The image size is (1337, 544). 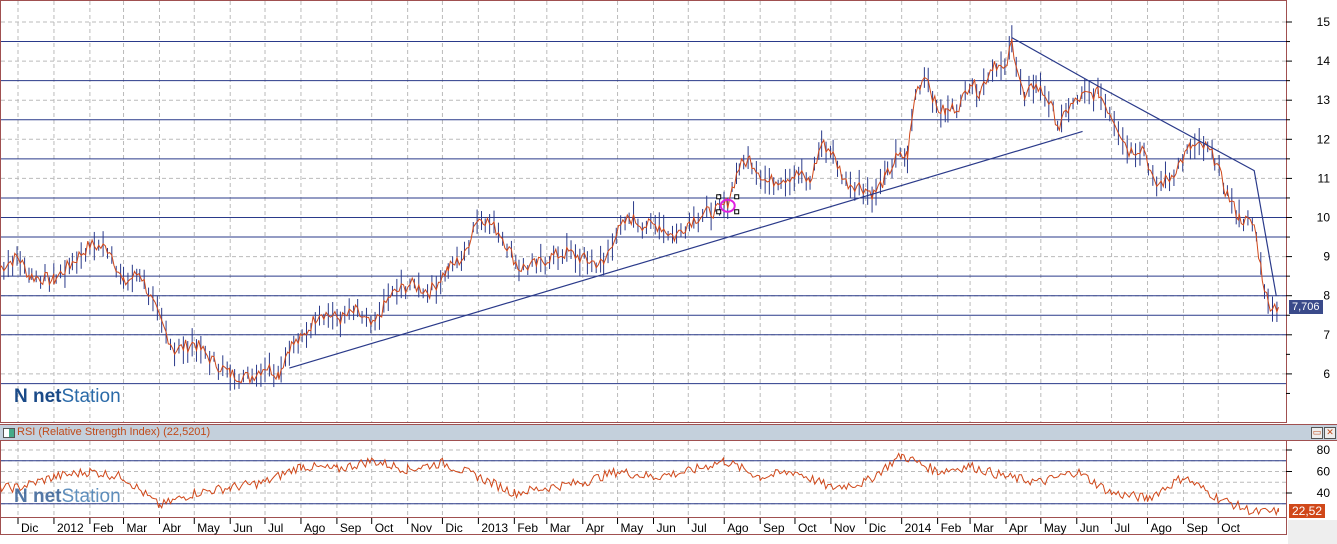 I want to click on x-tick-label: Abr, so click(x=171, y=528).